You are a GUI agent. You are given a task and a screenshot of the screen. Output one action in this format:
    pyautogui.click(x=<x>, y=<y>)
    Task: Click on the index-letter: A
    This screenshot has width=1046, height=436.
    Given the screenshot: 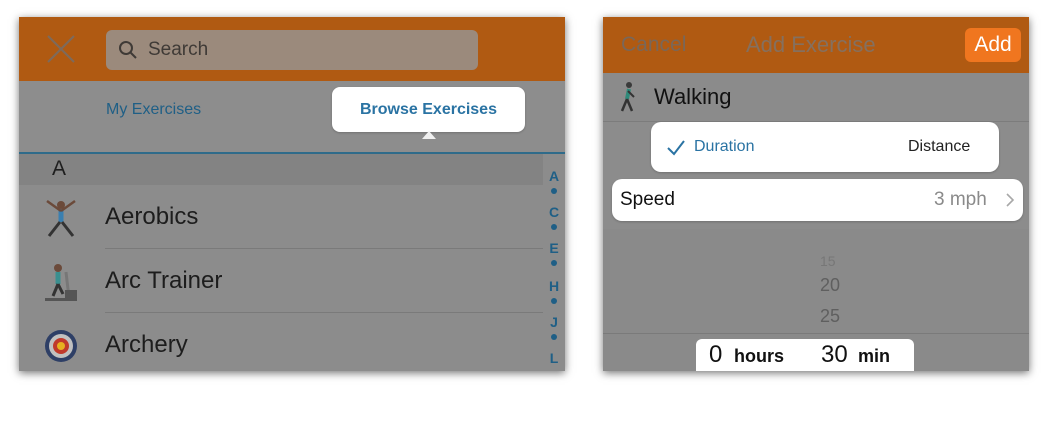 What is the action you would take?
    pyautogui.click(x=554, y=176)
    